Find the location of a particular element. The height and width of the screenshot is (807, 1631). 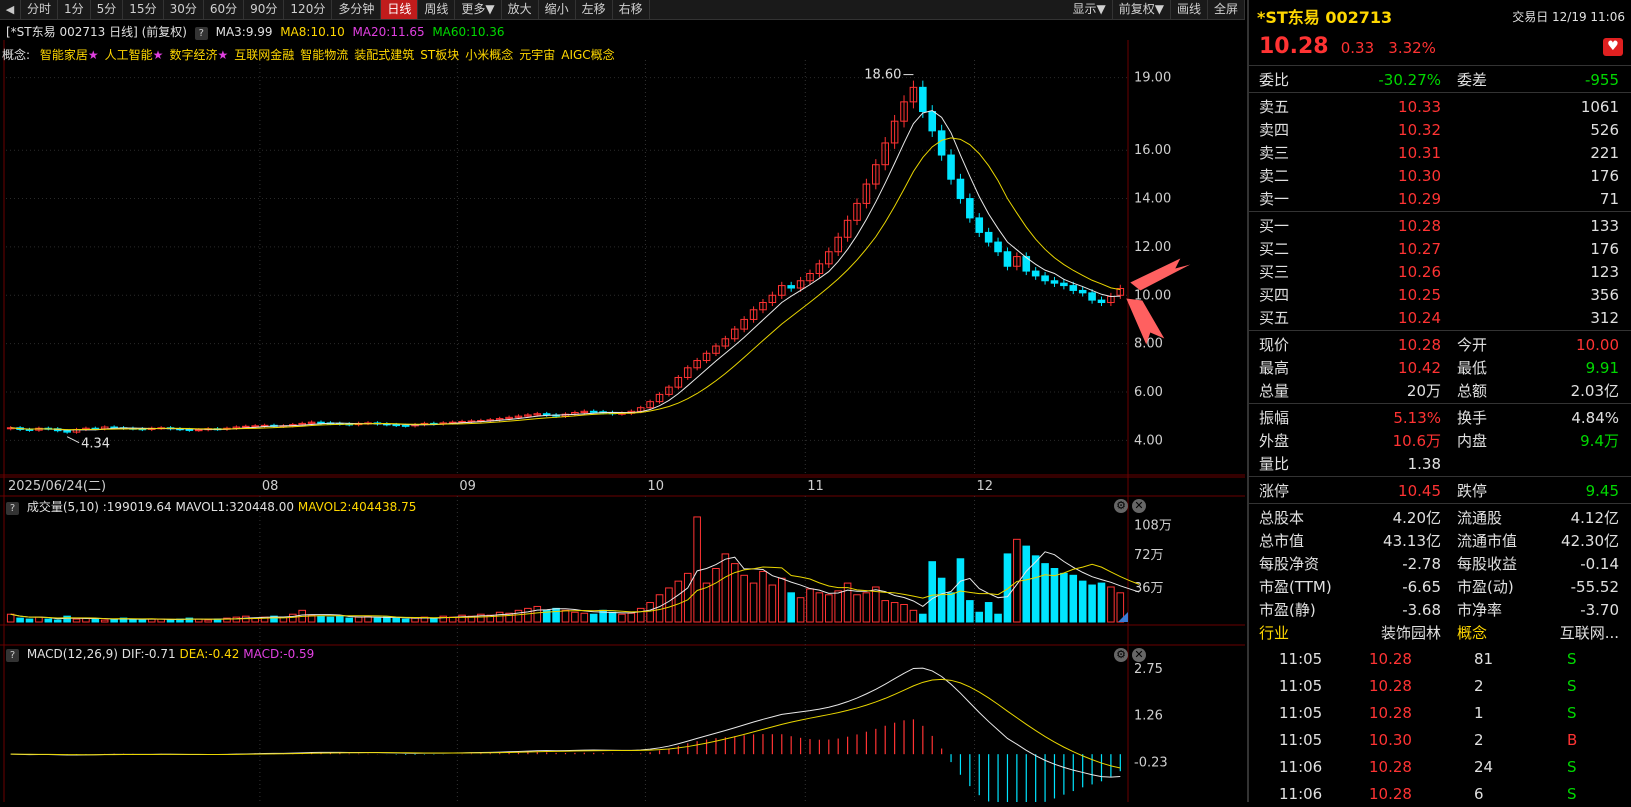

fund-label: 市盈(静) is located at coordinates (1287, 610).